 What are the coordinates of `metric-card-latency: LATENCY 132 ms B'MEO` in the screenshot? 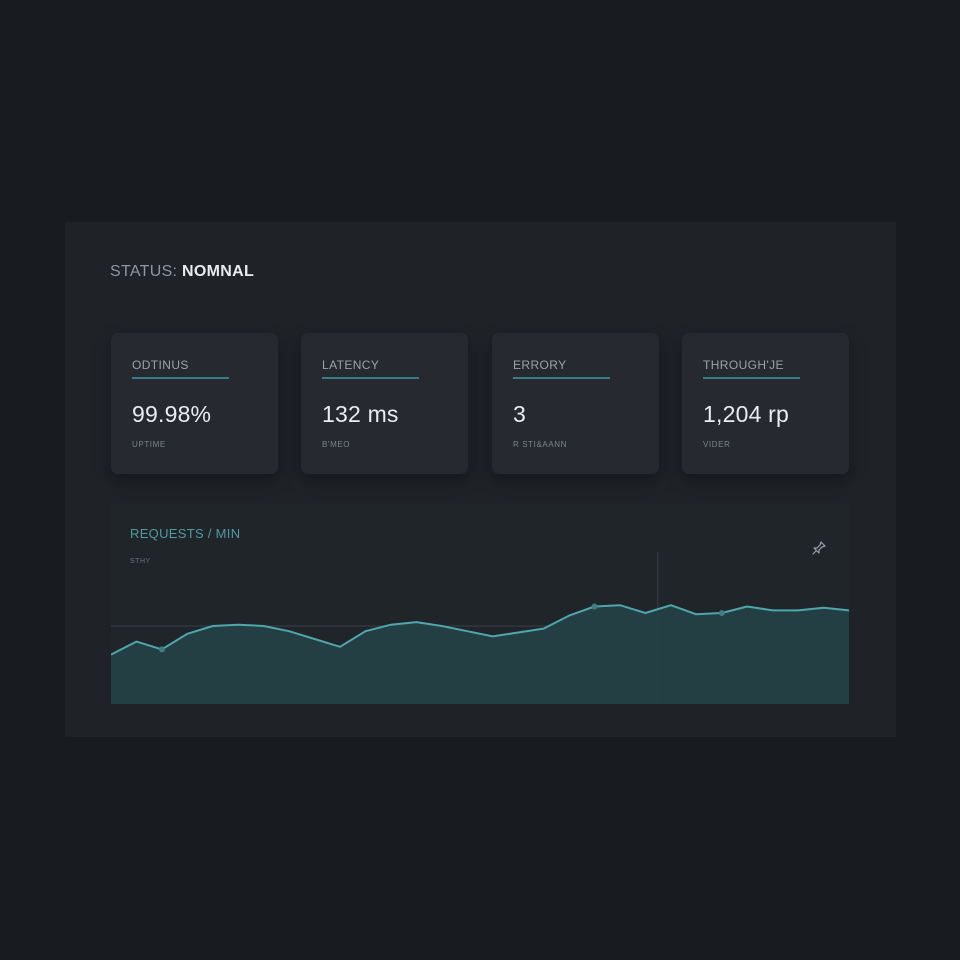 It's located at (384, 403).